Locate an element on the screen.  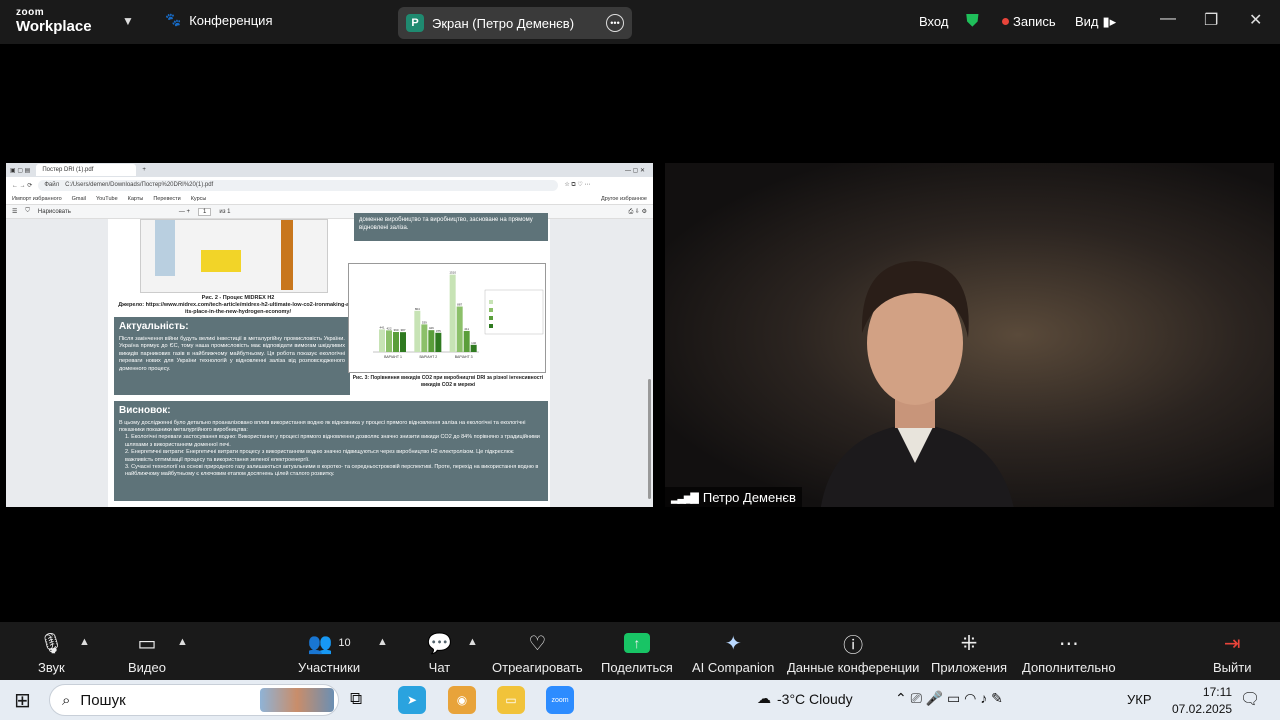
search-highlight-image is located at coordinates (297, 700).